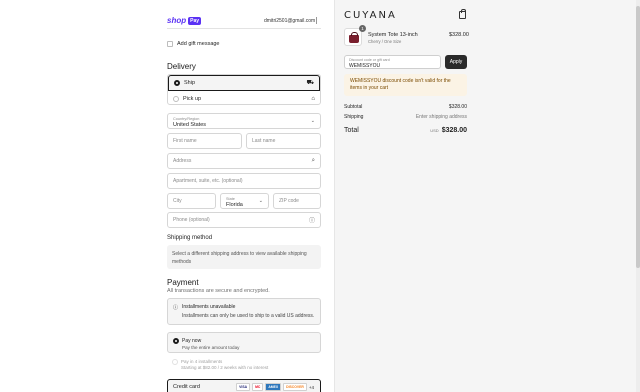 The height and width of the screenshot is (392, 640). Describe the element at coordinates (638, 137) in the screenshot. I see `scrollbar-thumb` at that location.